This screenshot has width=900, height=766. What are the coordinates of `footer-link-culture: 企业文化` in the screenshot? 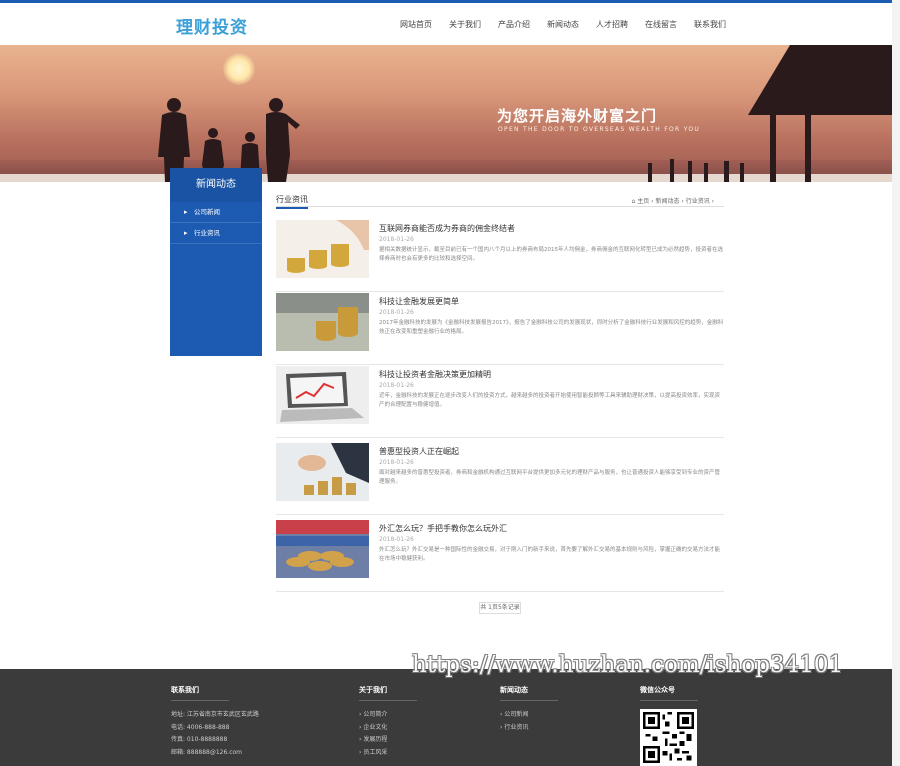 It's located at (388, 728).